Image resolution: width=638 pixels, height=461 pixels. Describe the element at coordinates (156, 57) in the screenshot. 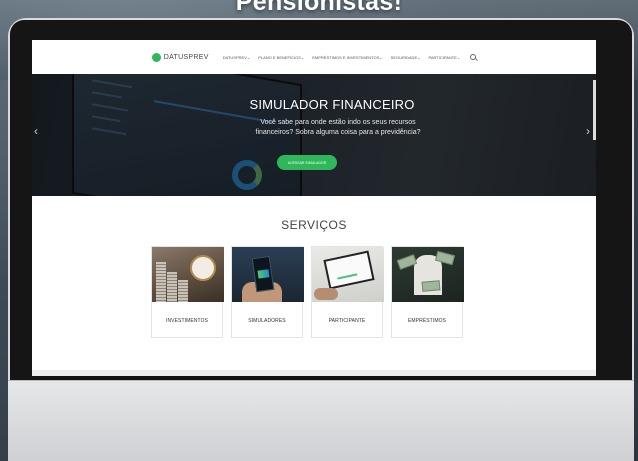

I see `logo-mark-icon` at that location.